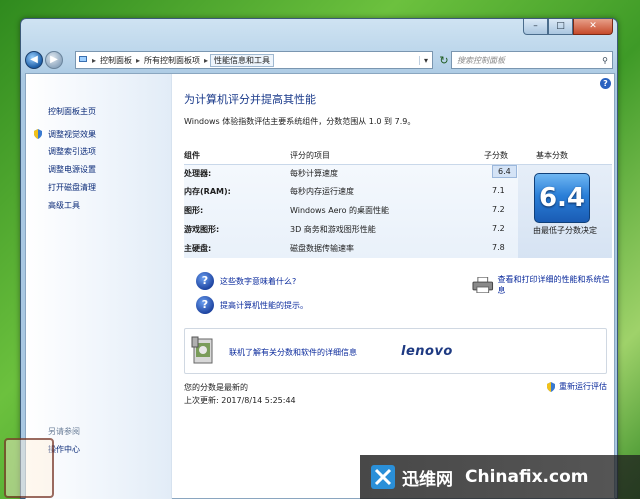  Describe the element at coordinates (562, 198) in the screenshot. I see `base-score-tile: 6.4` at that location.